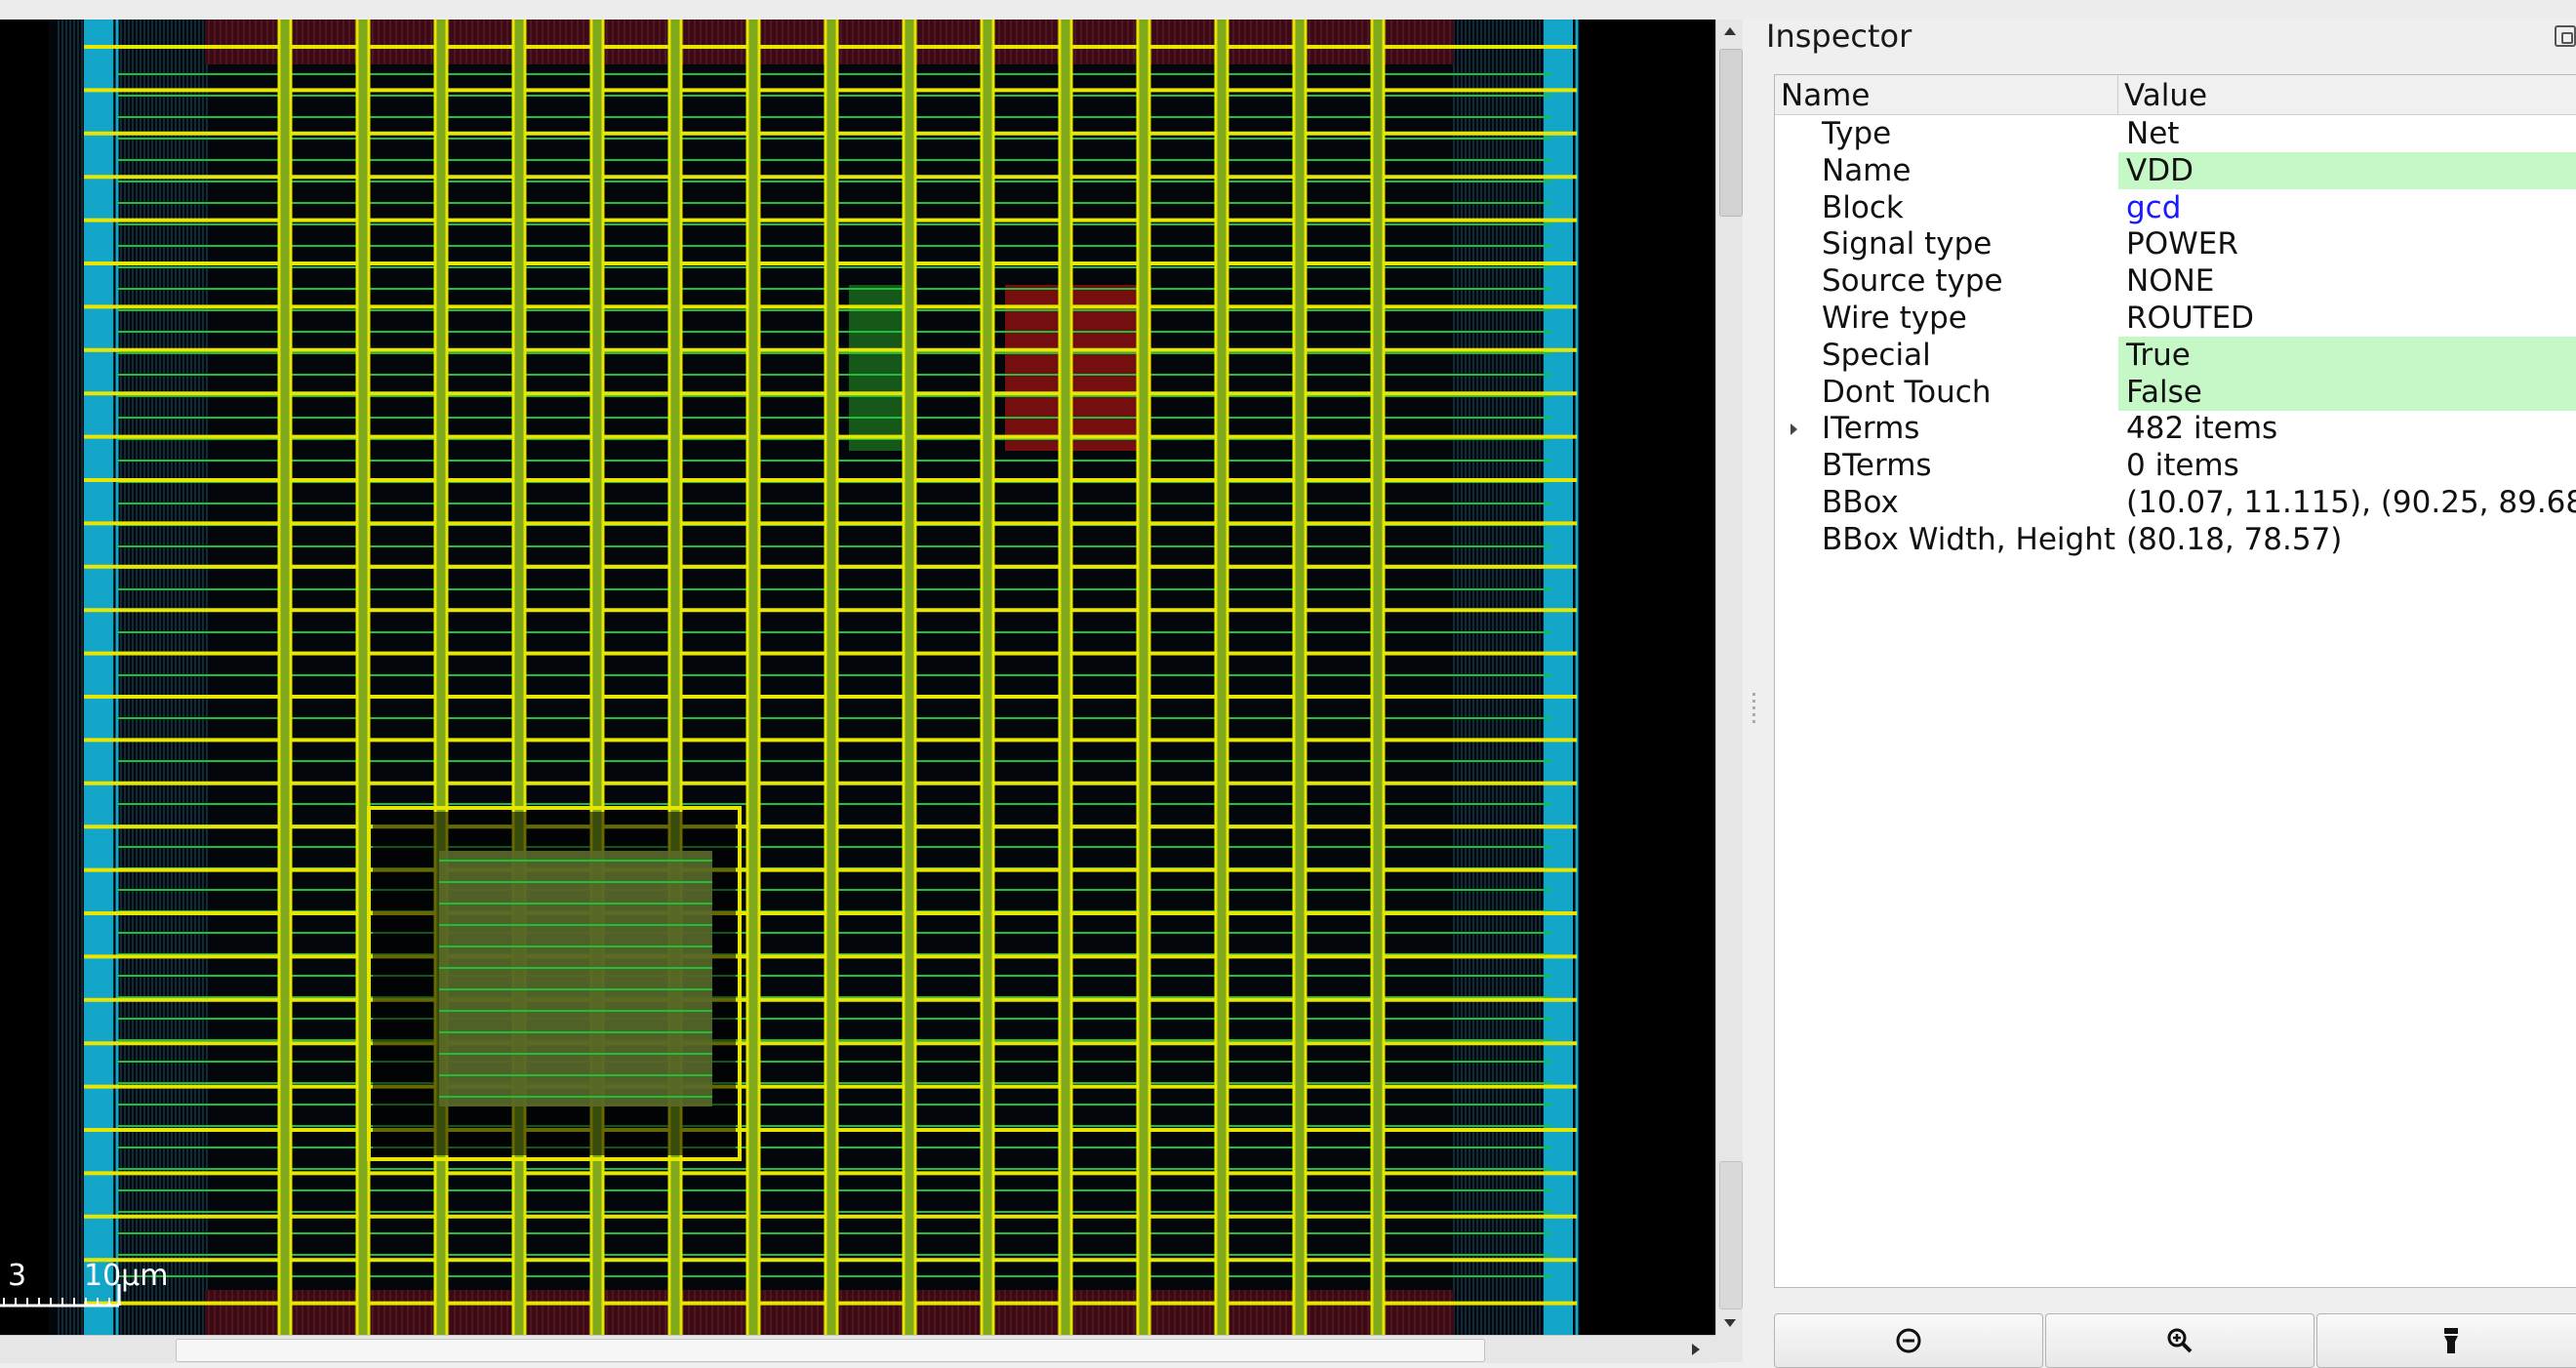 The width and height of the screenshot is (2576, 1368). I want to click on property-value: False, so click(2347, 392).